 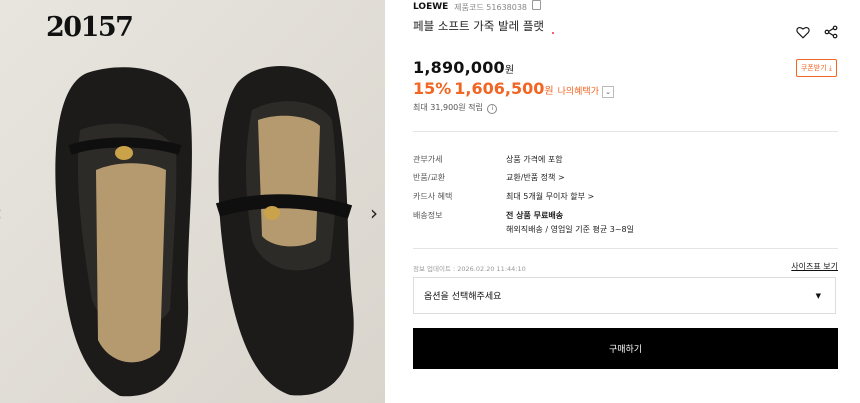 I want to click on card-benefit-link: 최대 5개월 무이자 할부 >, so click(x=550, y=196).